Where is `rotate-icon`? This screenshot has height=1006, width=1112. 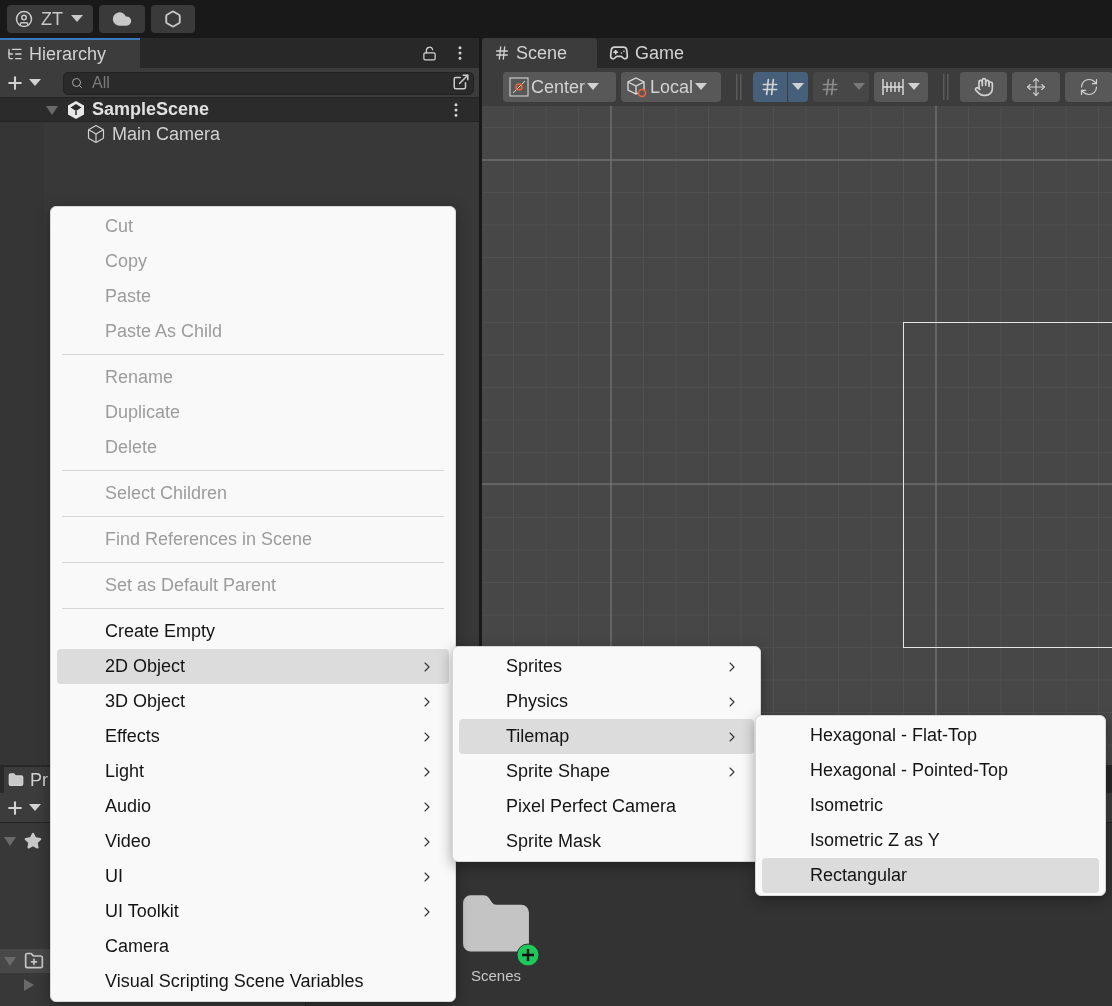
rotate-icon is located at coordinates (1089, 87).